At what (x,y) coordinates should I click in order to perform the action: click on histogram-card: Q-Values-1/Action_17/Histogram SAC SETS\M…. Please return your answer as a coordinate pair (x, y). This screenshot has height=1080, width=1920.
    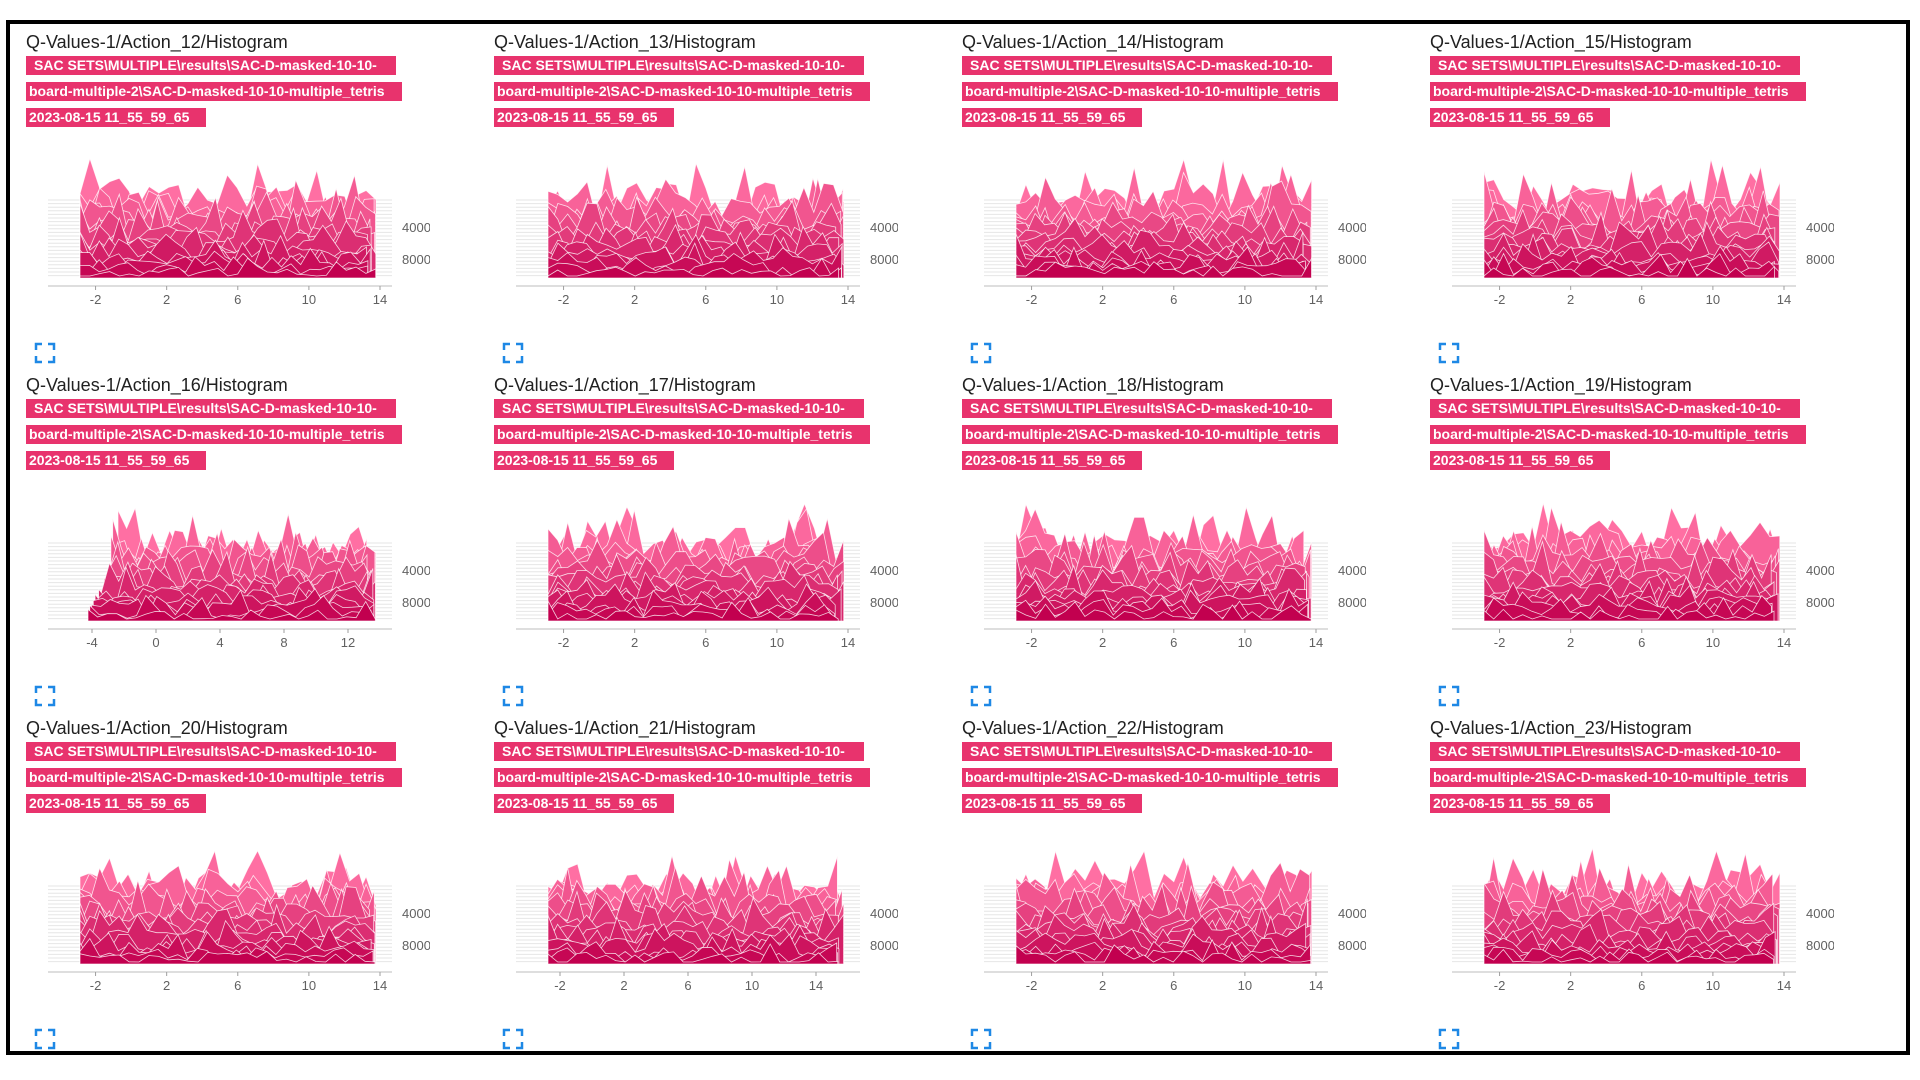
    Looking at the image, I should click on (712, 538).